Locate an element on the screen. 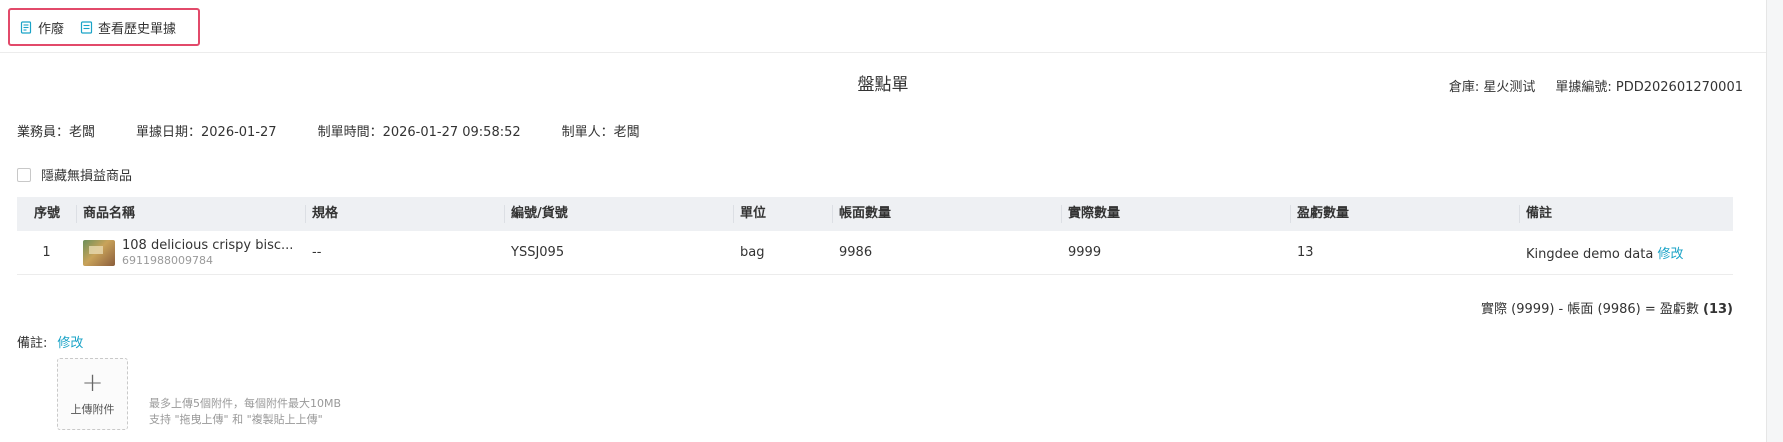  void-button: 作廢 is located at coordinates (42, 27).